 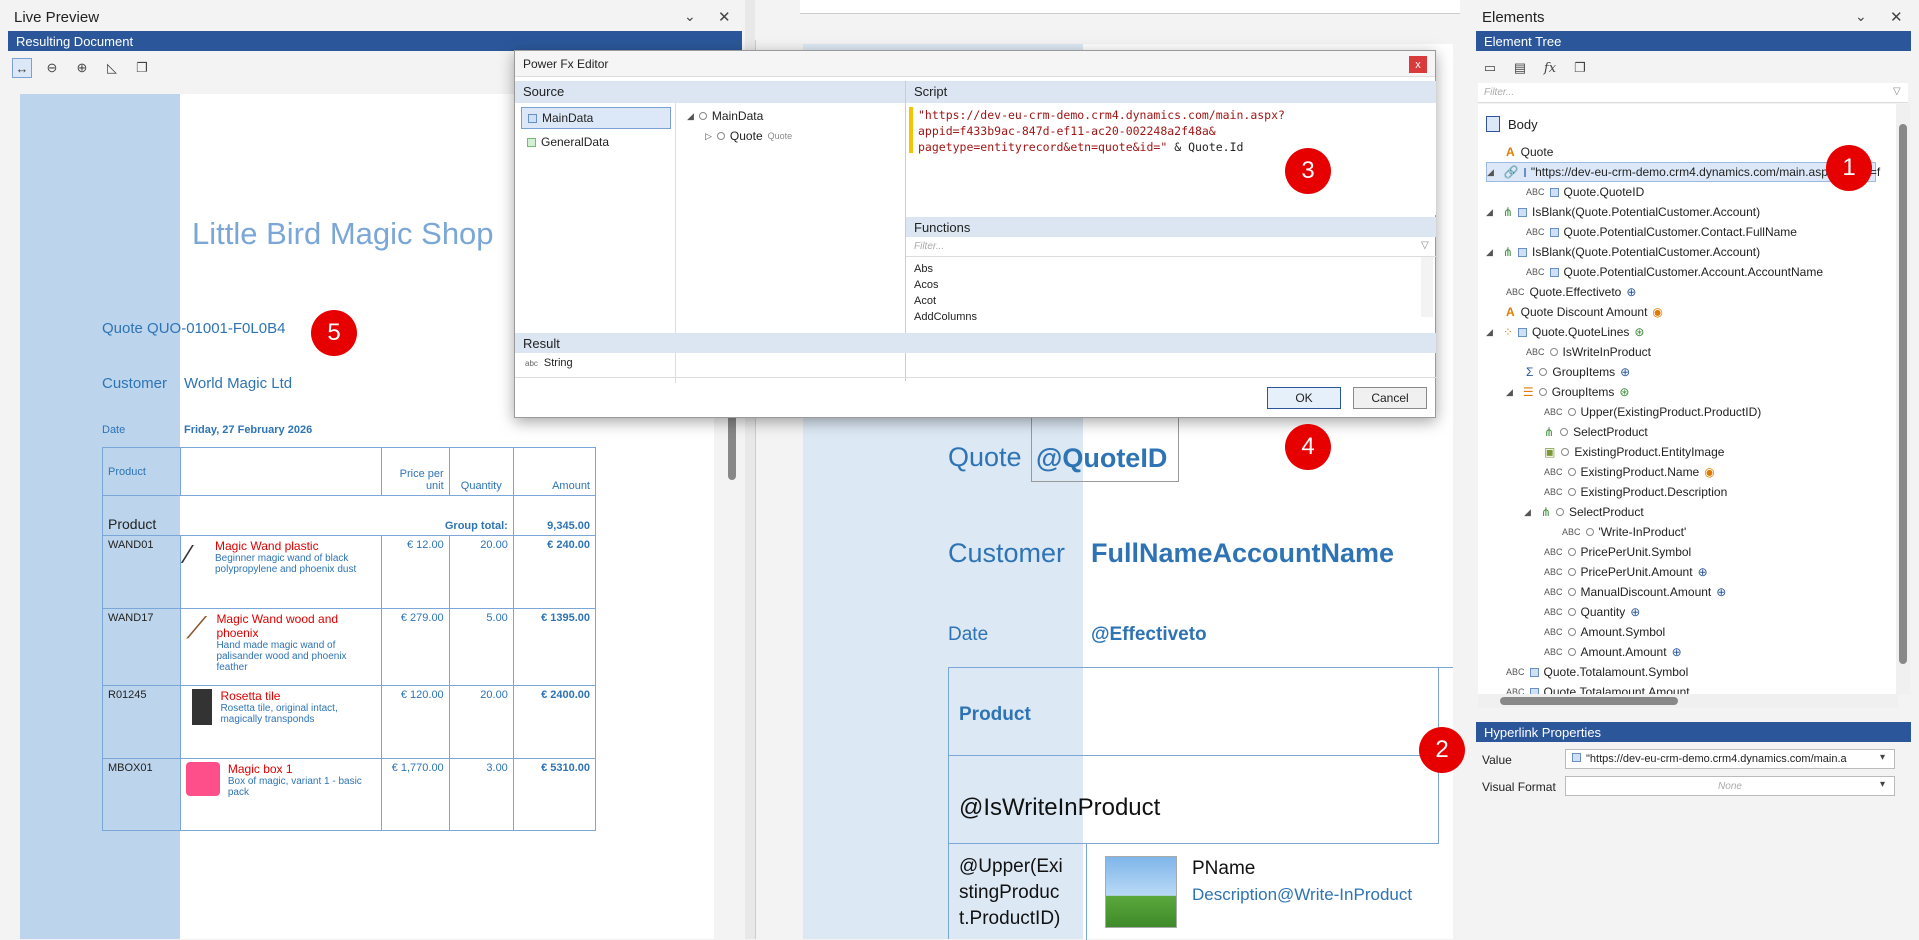 I want to click on tree-item: ABC Quantity ⊕, so click(x=1592, y=612).